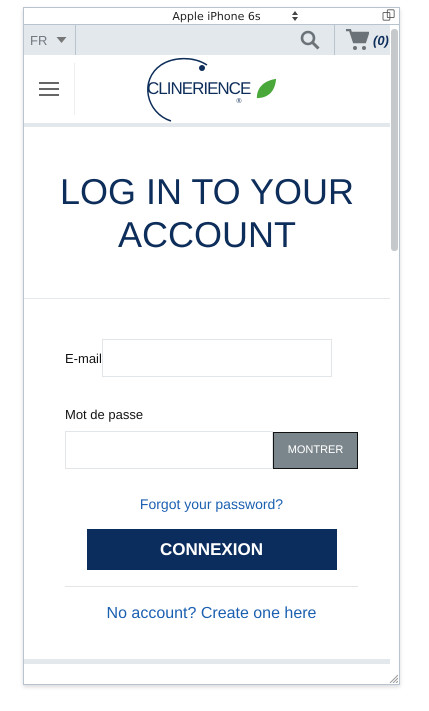  I want to click on cart-icon, so click(357, 40).